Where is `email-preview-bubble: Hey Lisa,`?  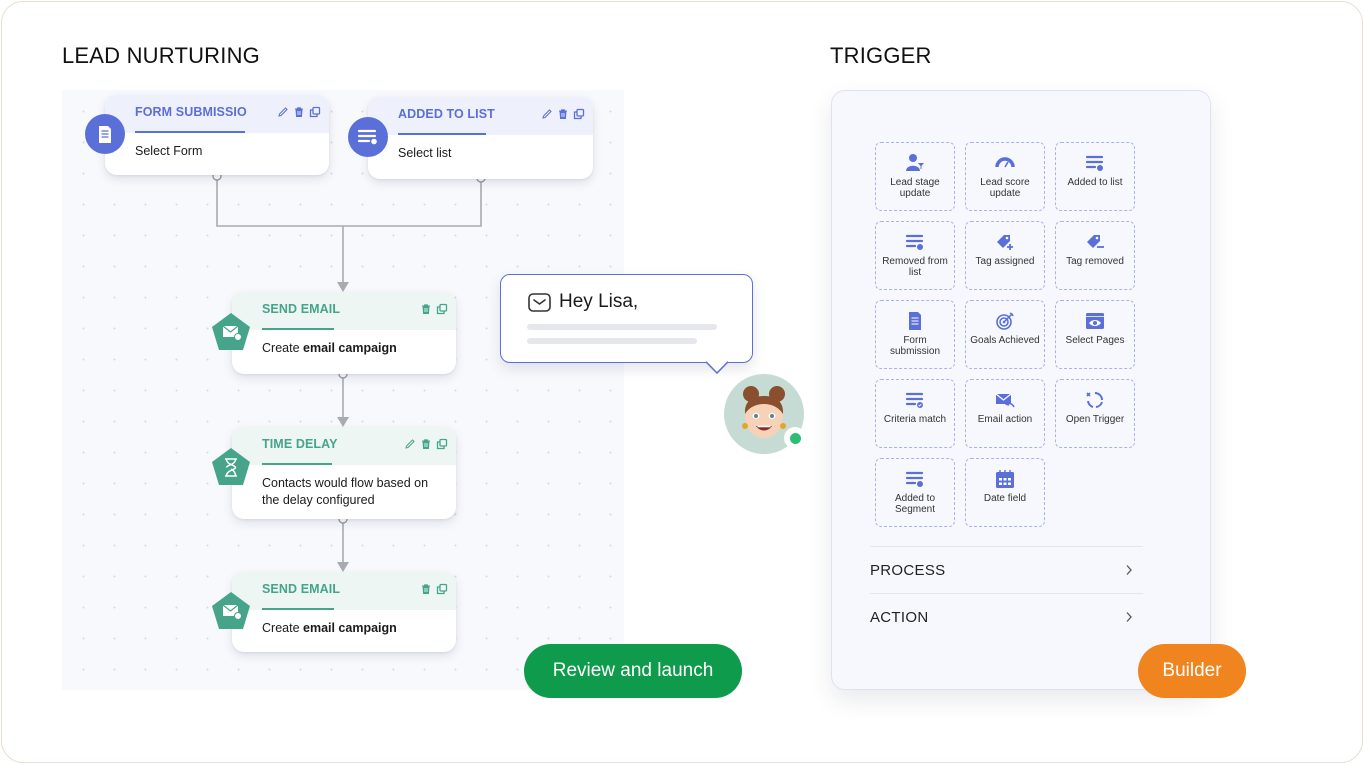
email-preview-bubble: Hey Lisa, is located at coordinates (626, 318).